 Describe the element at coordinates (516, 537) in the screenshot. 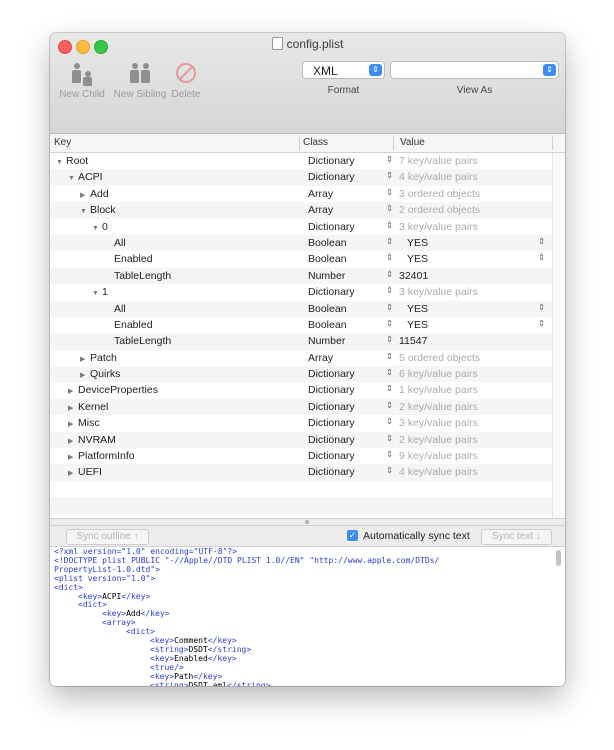

I see `sync-text-button: Sync text ↓` at that location.